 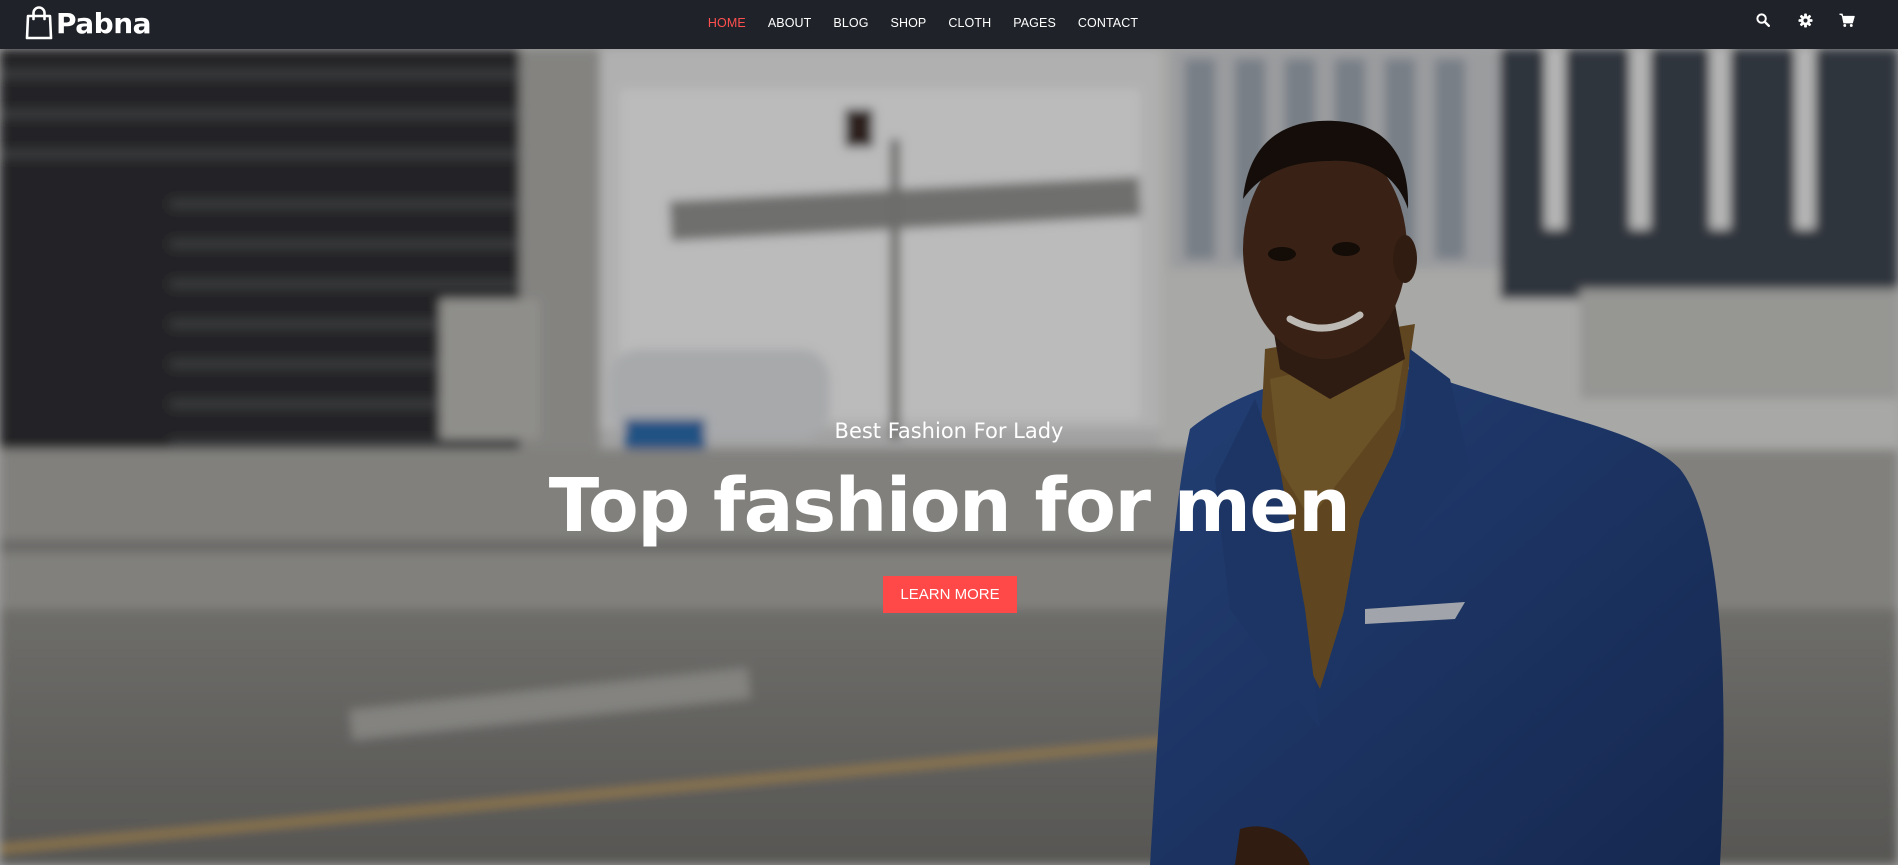 What do you see at coordinates (1034, 23) in the screenshot?
I see `nav-item-pages: PAGES` at bounding box center [1034, 23].